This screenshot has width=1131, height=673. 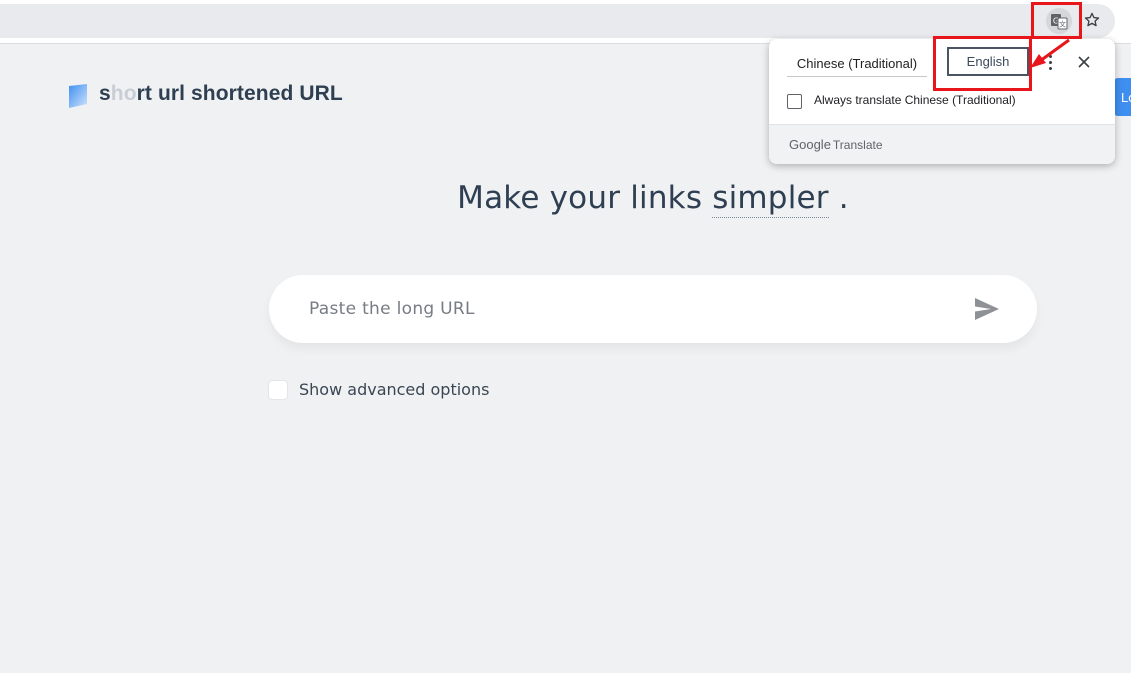 What do you see at coordinates (557, 21) in the screenshot?
I see `address-bar` at bounding box center [557, 21].